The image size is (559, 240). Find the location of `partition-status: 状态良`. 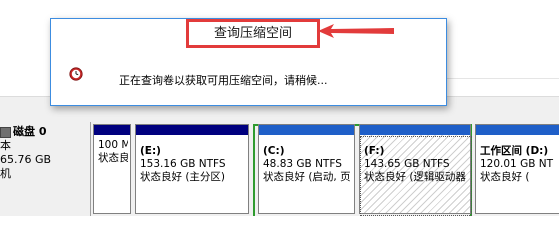

partition-status: 状态良 is located at coordinates (113, 158).